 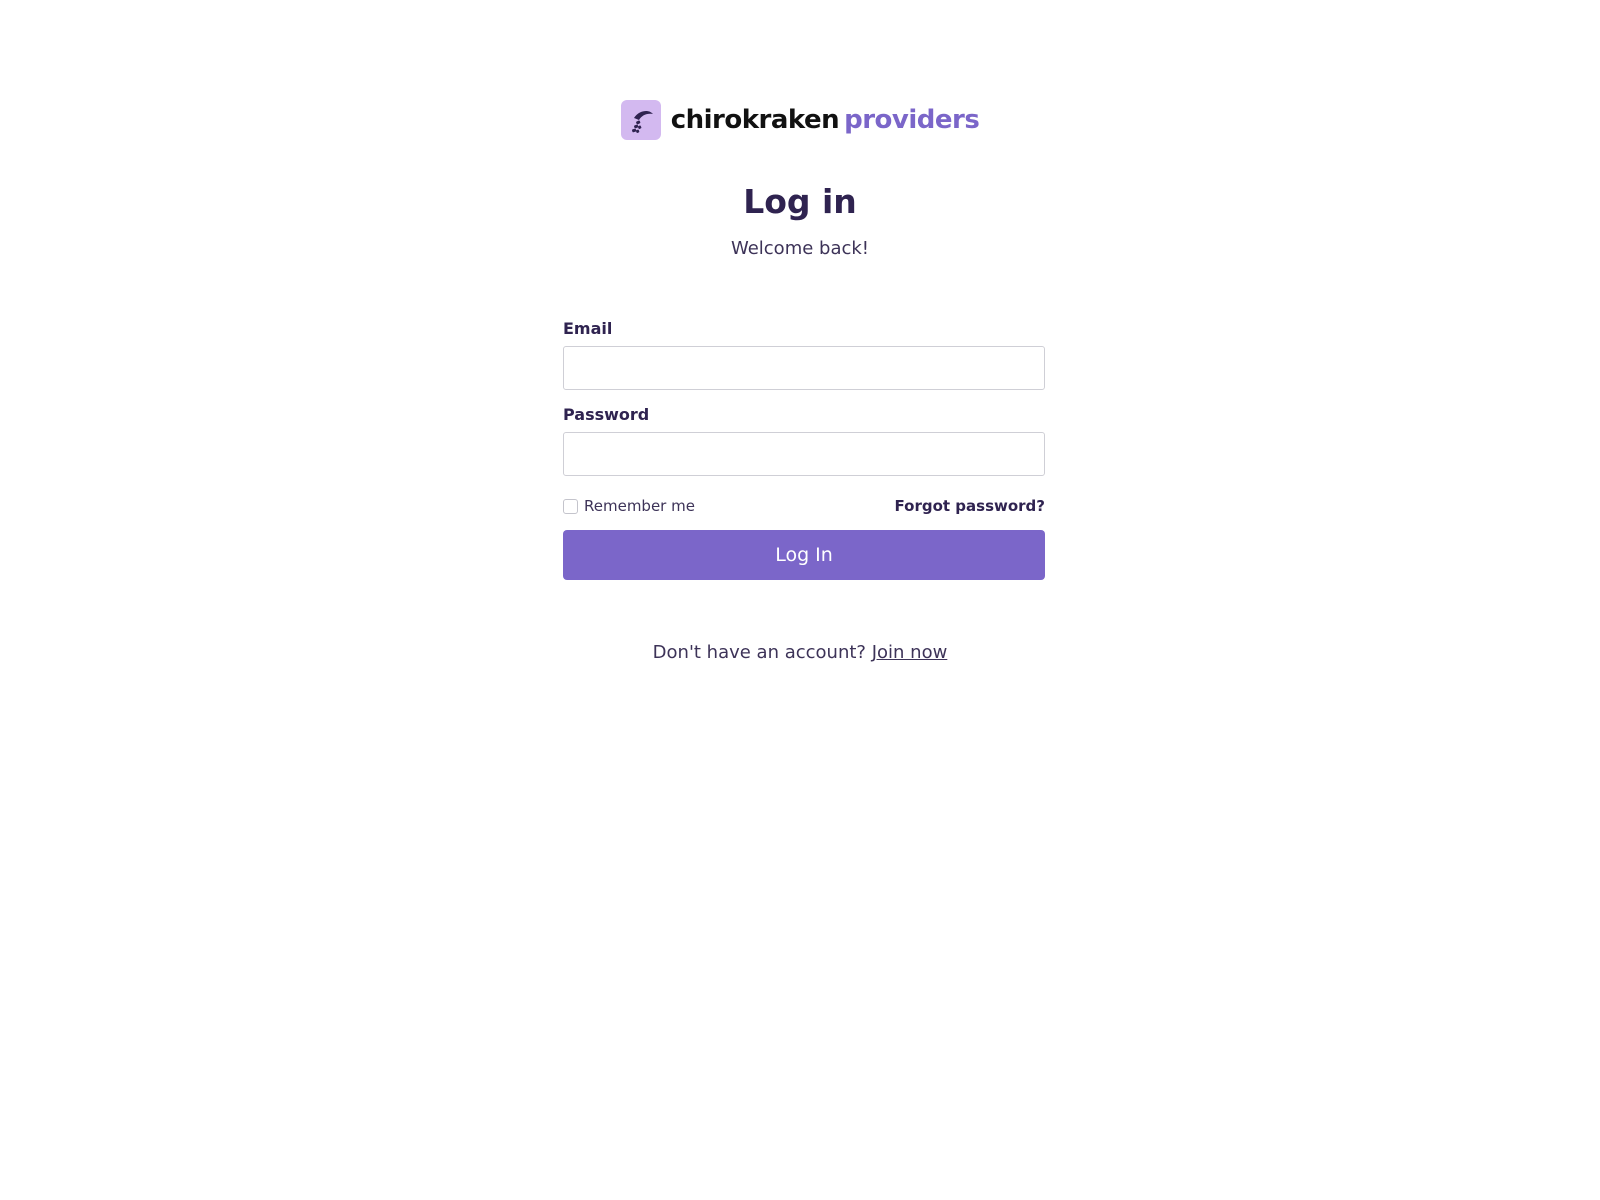 What do you see at coordinates (606, 414) in the screenshot?
I see `password-label: Password` at bounding box center [606, 414].